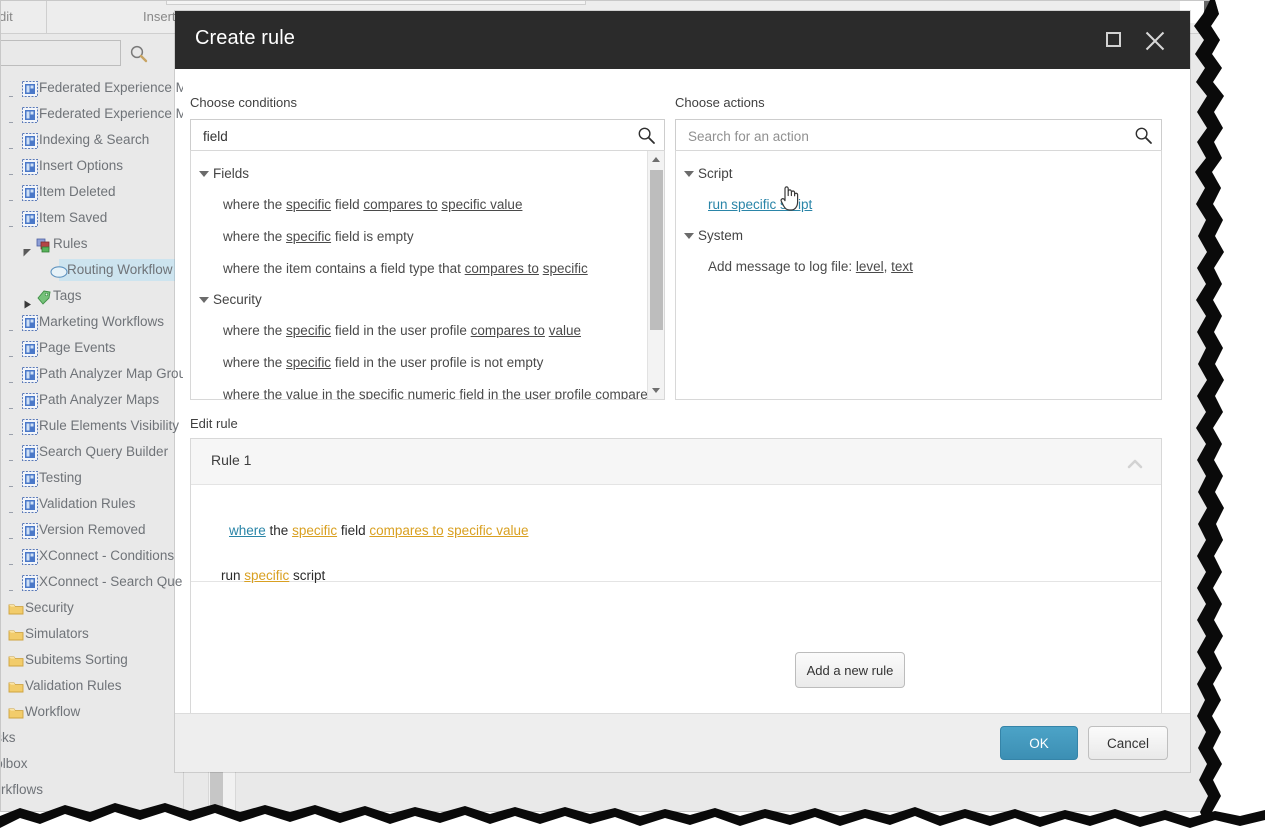 This screenshot has height=839, width=1265. What do you see at coordinates (92, 218) in the screenshot?
I see `tree-item-item-saved: Item Saved` at bounding box center [92, 218].